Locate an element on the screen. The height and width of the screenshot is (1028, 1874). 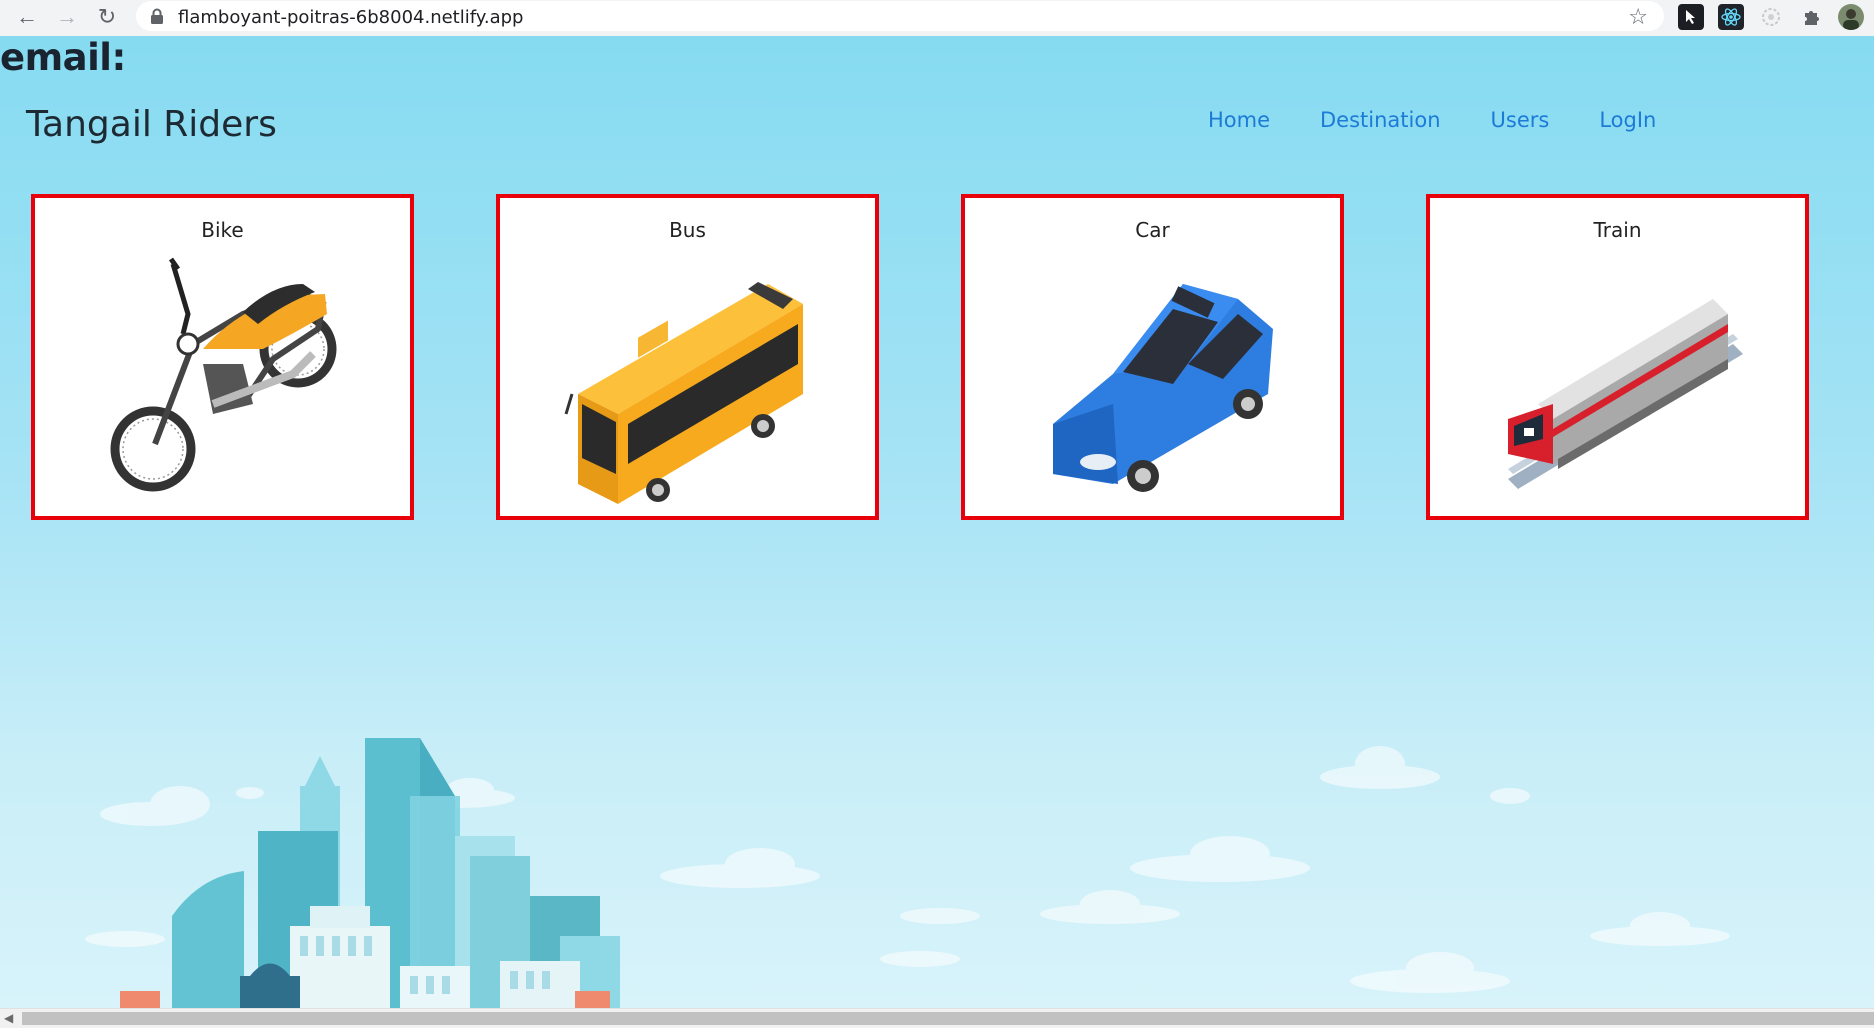
vehicle-card-label: Bus is located at coordinates (687, 230).